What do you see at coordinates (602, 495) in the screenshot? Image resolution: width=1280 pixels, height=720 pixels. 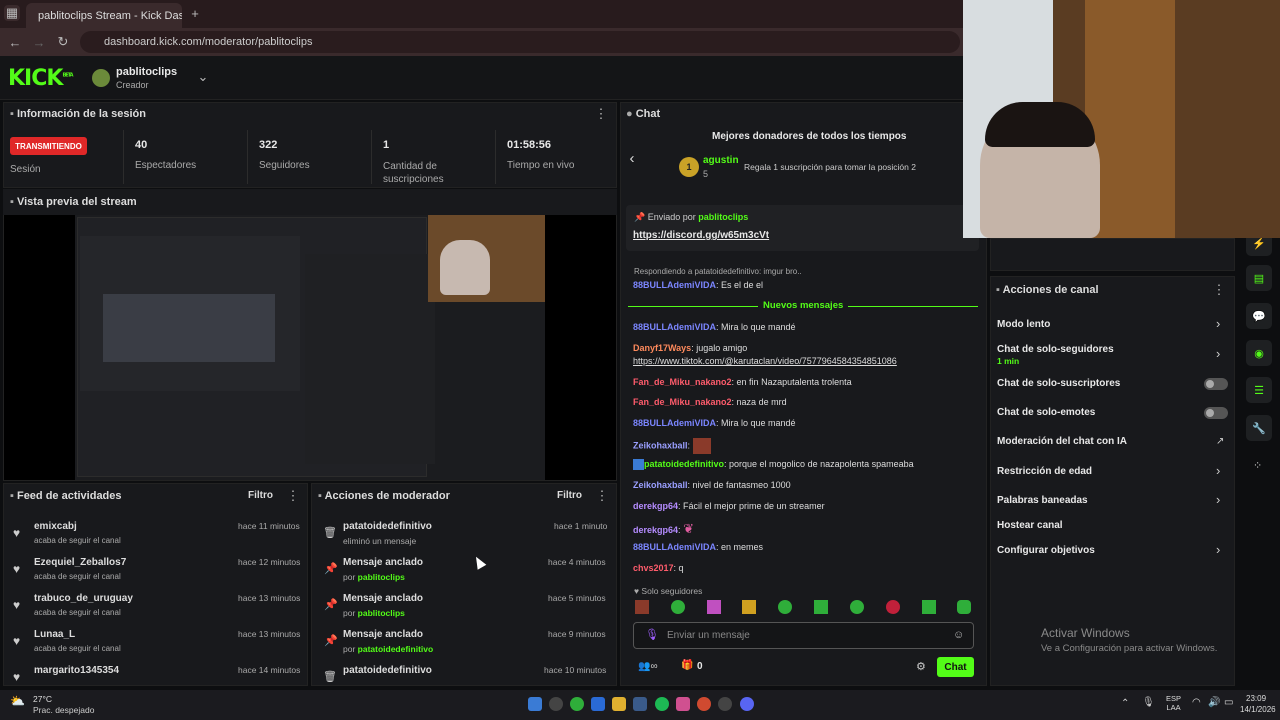 I see `mod-more-icon: ⋮` at bounding box center [602, 495].